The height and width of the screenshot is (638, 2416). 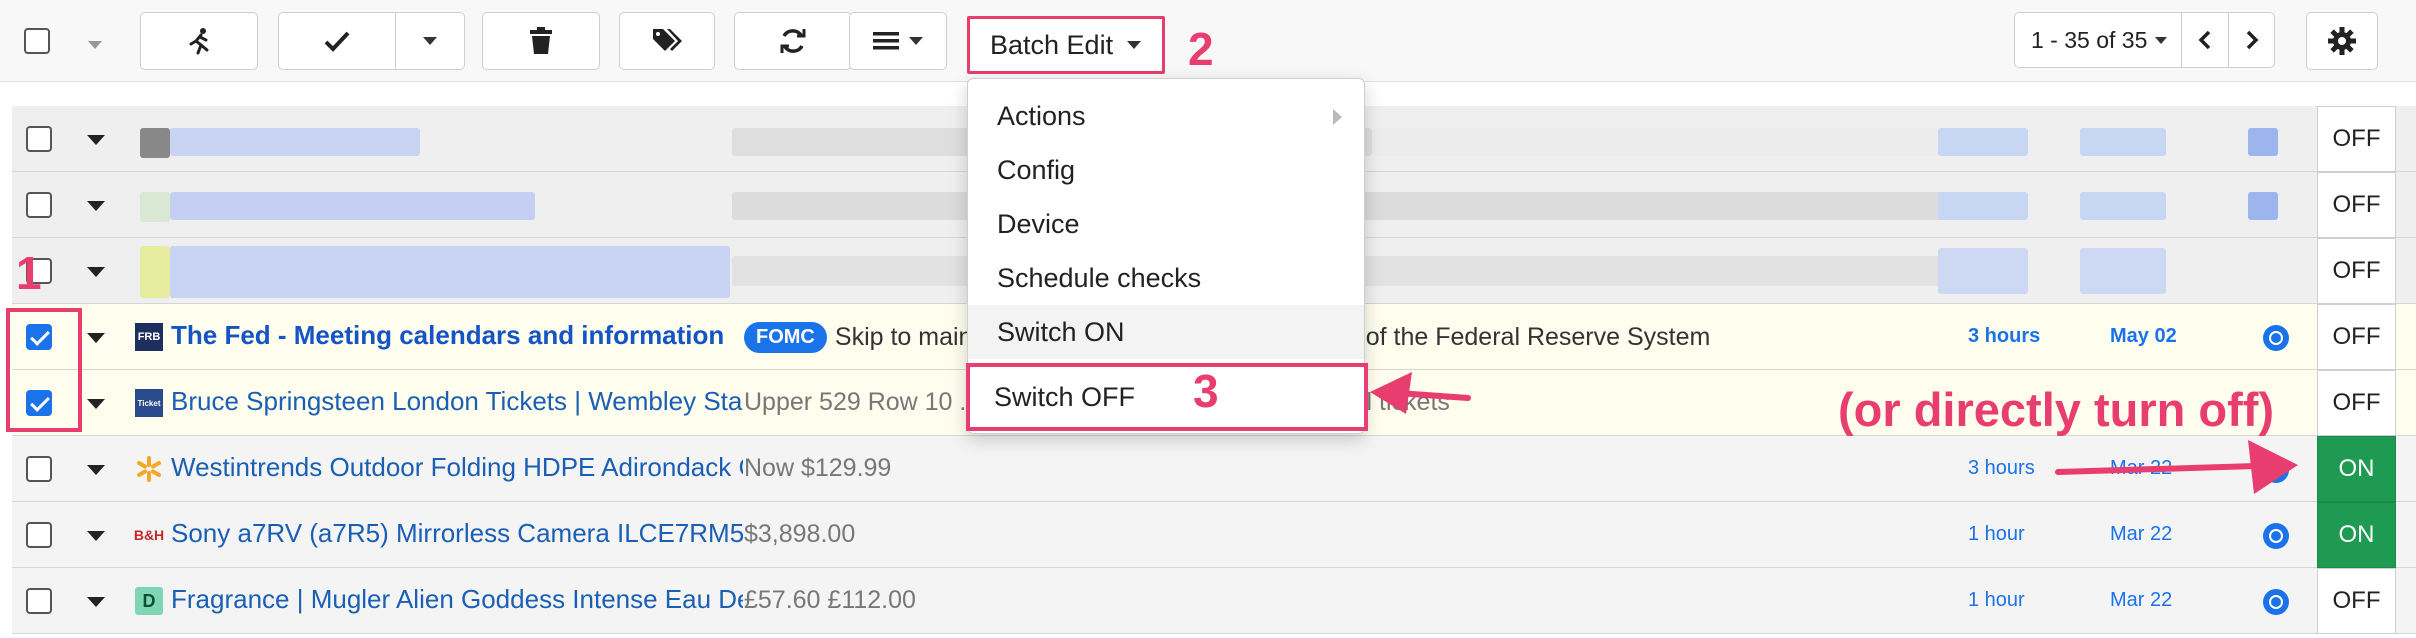 What do you see at coordinates (2143, 336) in the screenshot?
I see `row-date: May 02` at bounding box center [2143, 336].